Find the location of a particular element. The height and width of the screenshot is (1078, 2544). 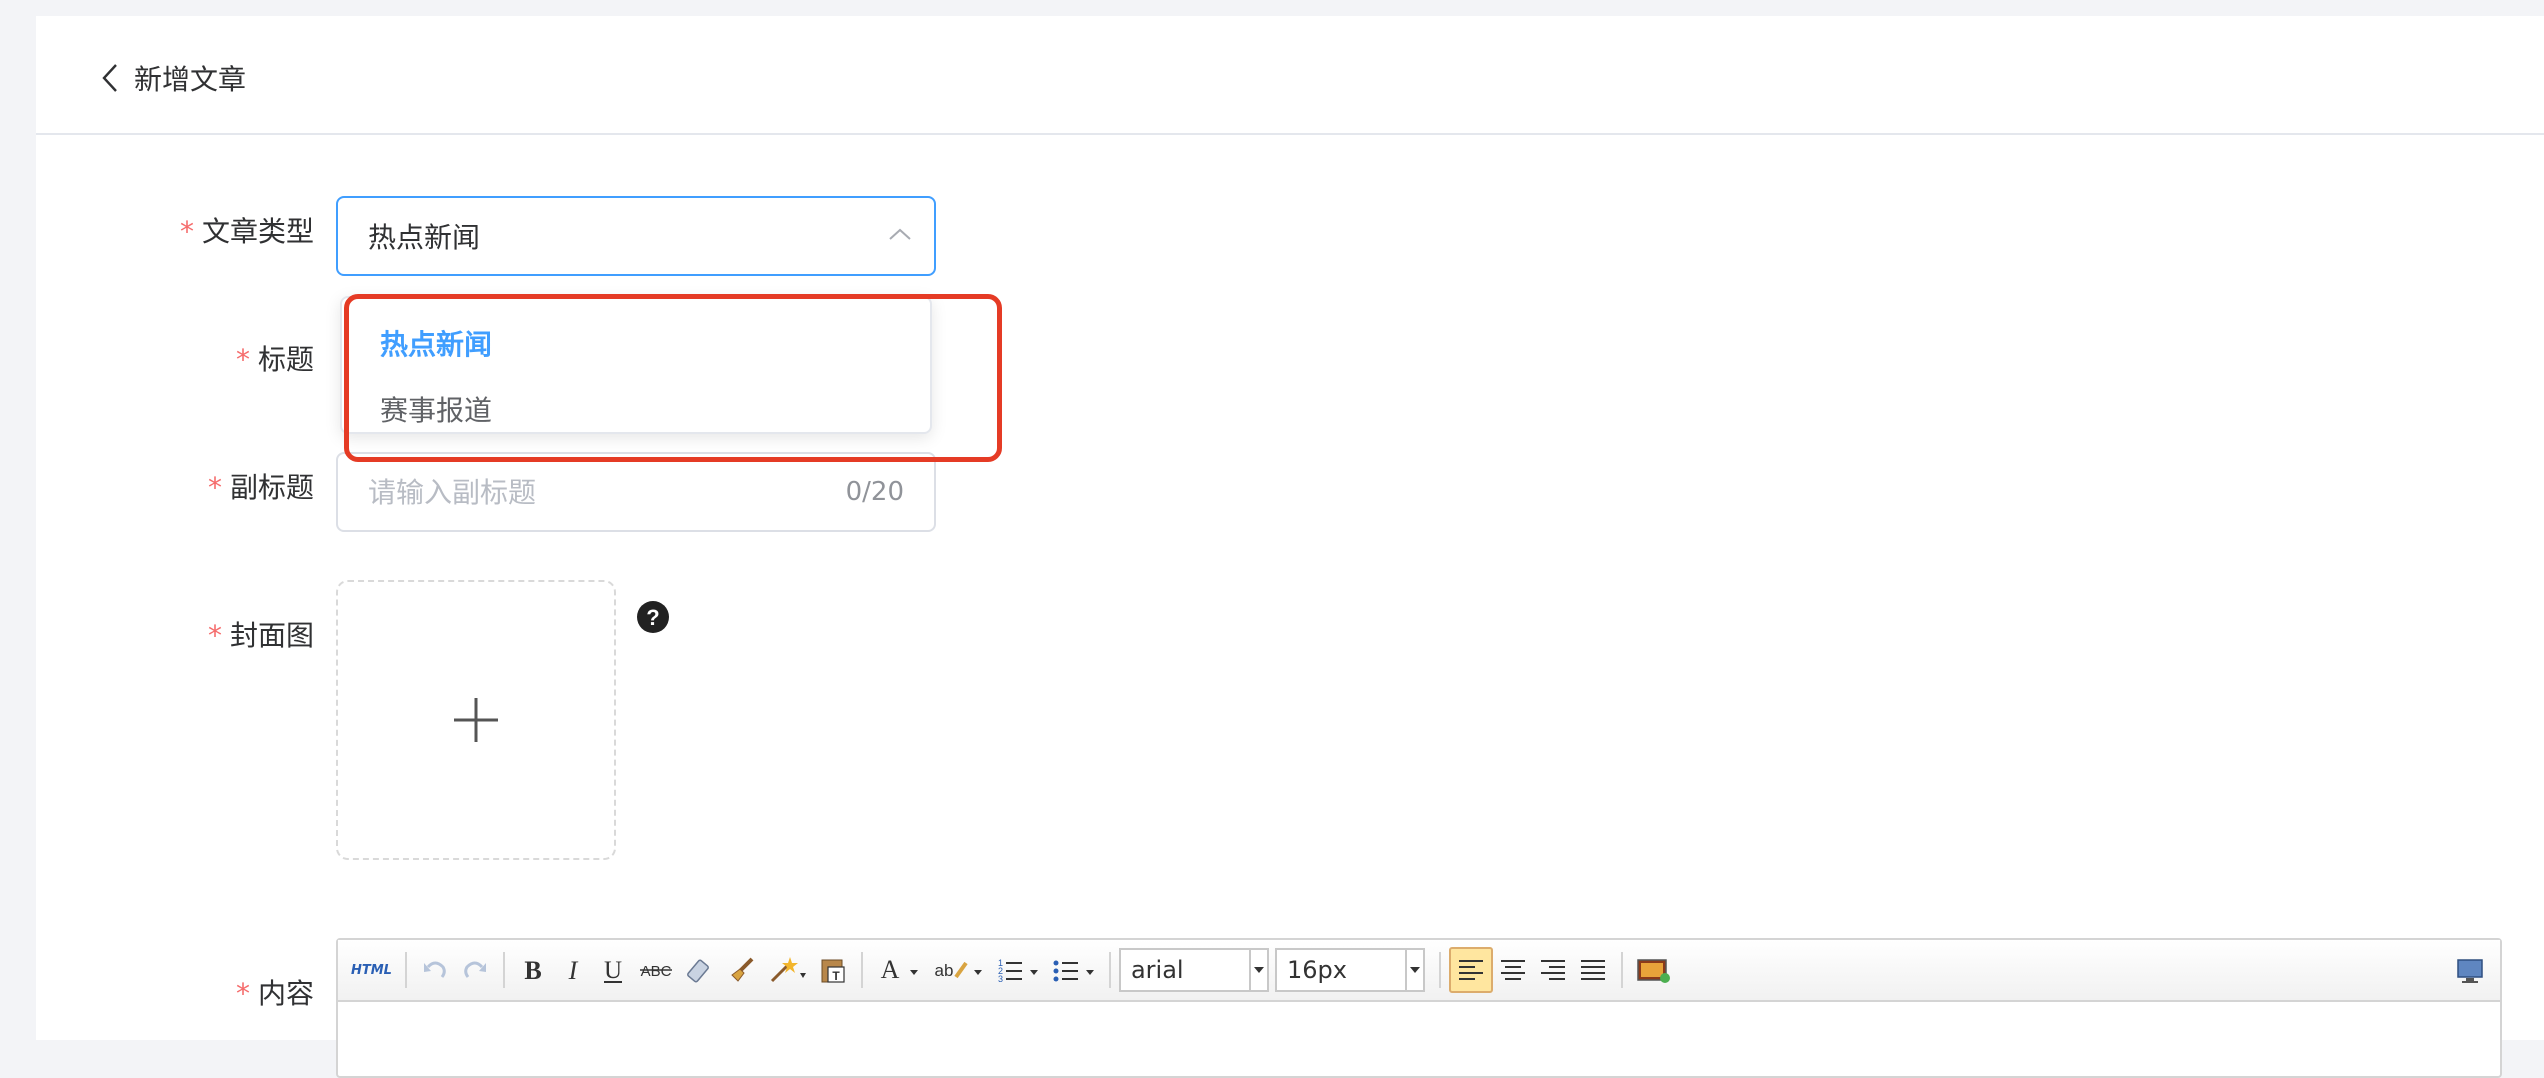

svg-text: U is located at coordinates (613, 970).